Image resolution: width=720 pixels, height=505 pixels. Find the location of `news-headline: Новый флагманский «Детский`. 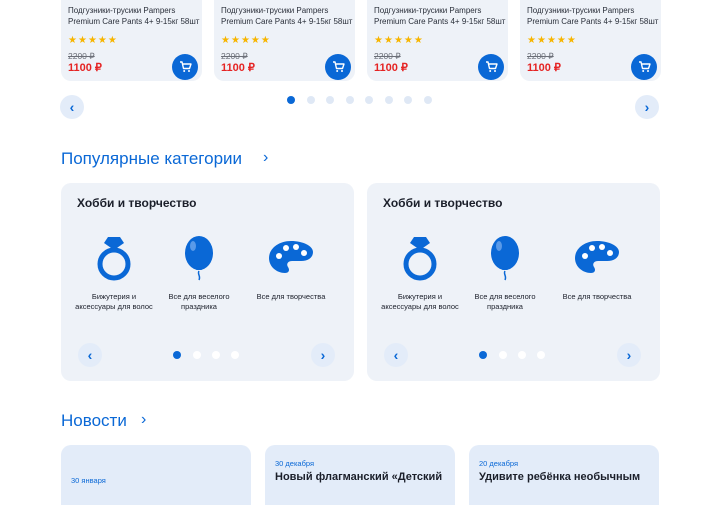

news-headline: Новый флагманский «Детский is located at coordinates (358, 477).